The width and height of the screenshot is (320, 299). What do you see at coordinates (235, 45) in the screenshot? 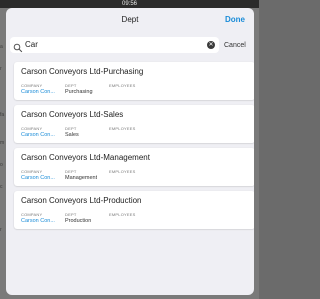
I see `cancel-button: Cancel` at bounding box center [235, 45].